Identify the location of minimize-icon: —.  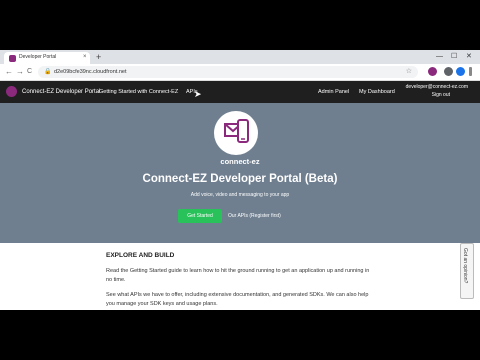
(439, 57).